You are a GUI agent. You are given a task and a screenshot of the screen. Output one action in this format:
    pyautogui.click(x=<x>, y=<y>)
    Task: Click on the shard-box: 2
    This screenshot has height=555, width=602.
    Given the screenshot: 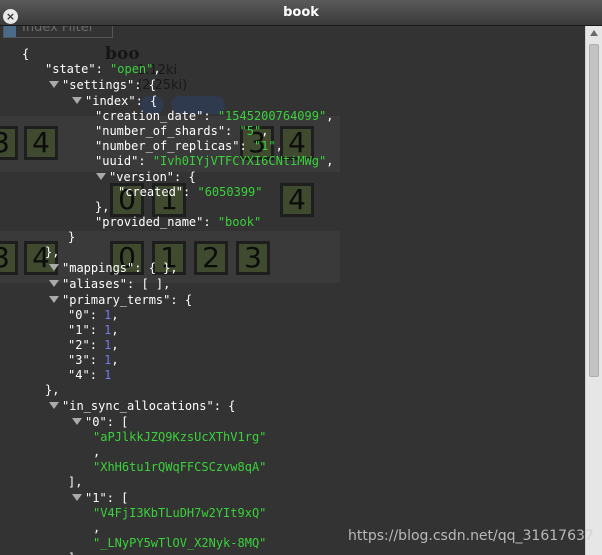 What is the action you would take?
    pyautogui.click(x=211, y=258)
    